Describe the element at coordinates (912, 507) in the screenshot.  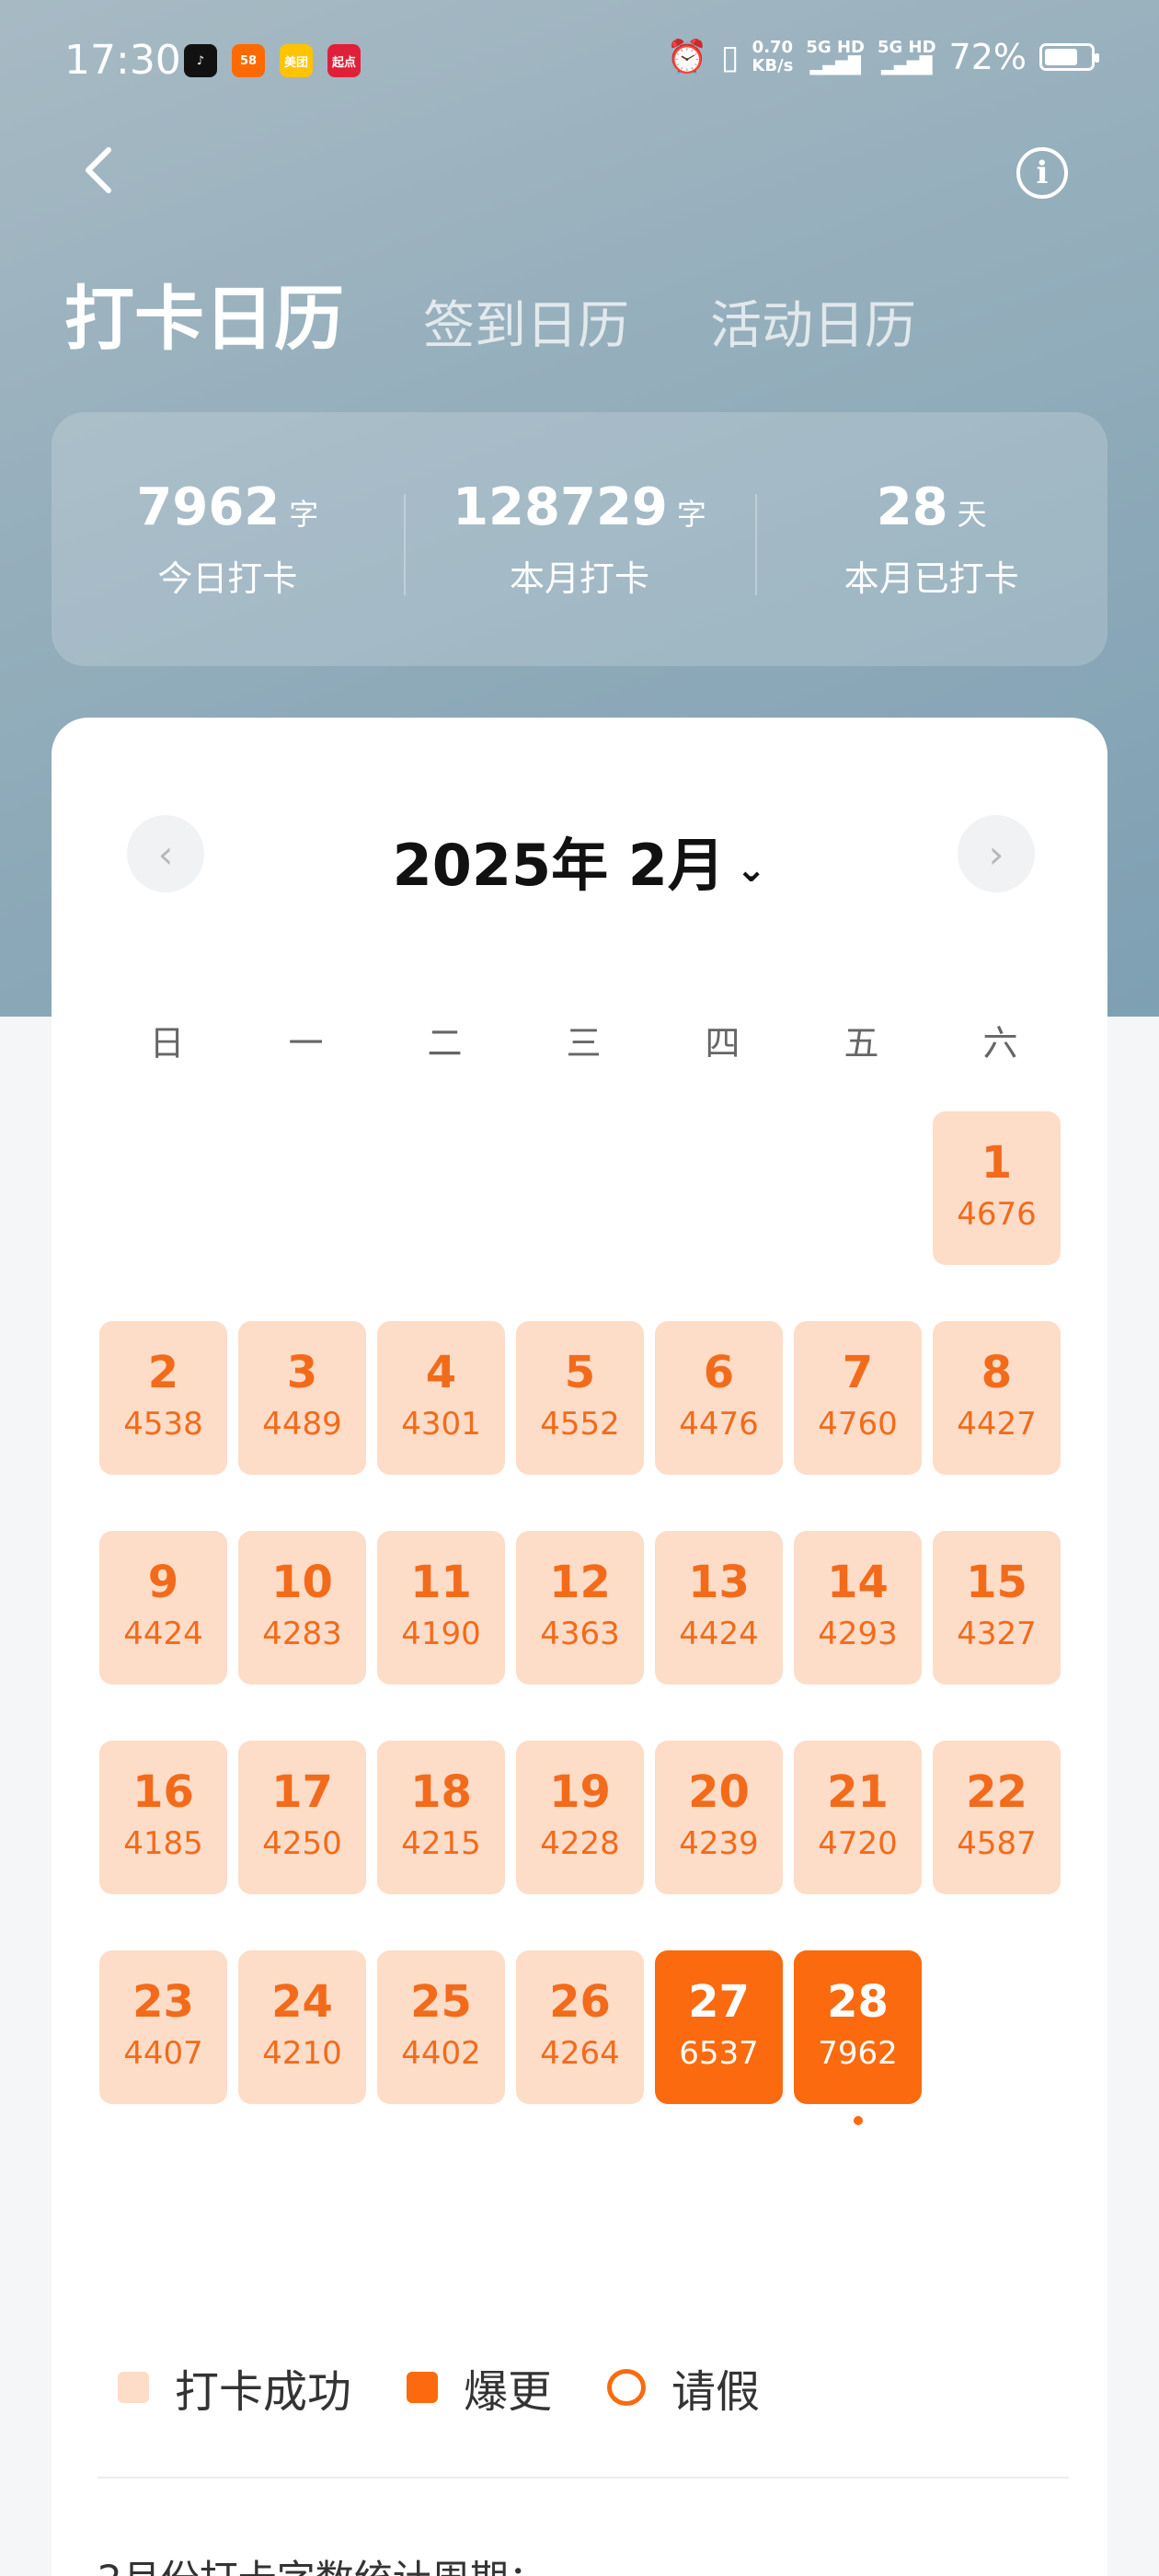
I see `stat-value: 28` at that location.